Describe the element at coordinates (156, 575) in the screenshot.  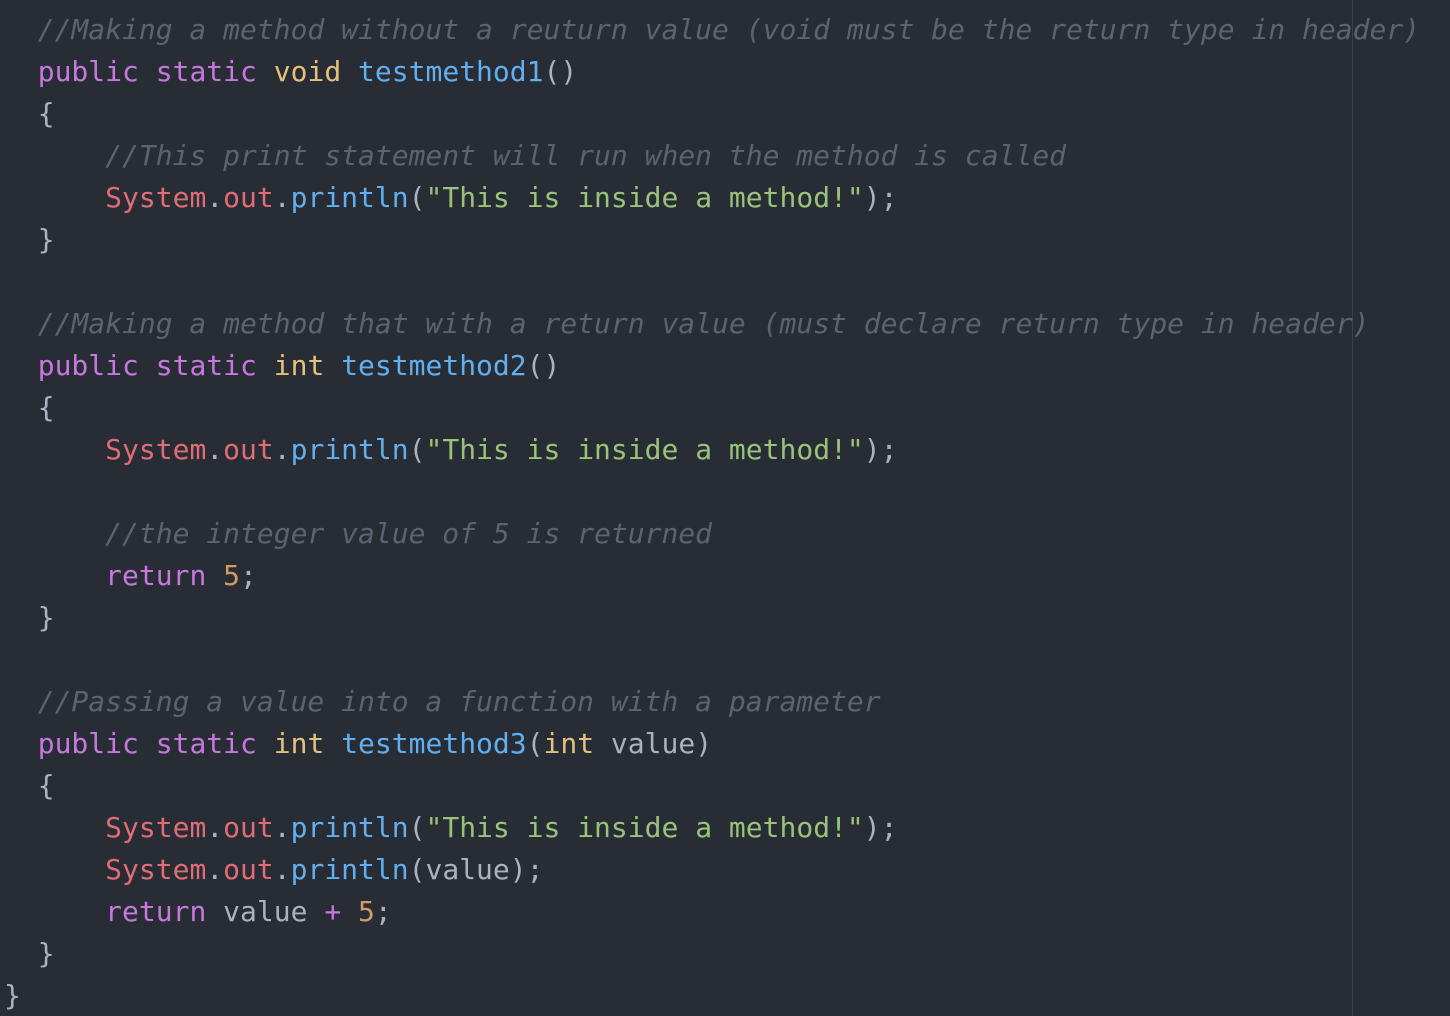
I see `code-keyword: return` at that location.